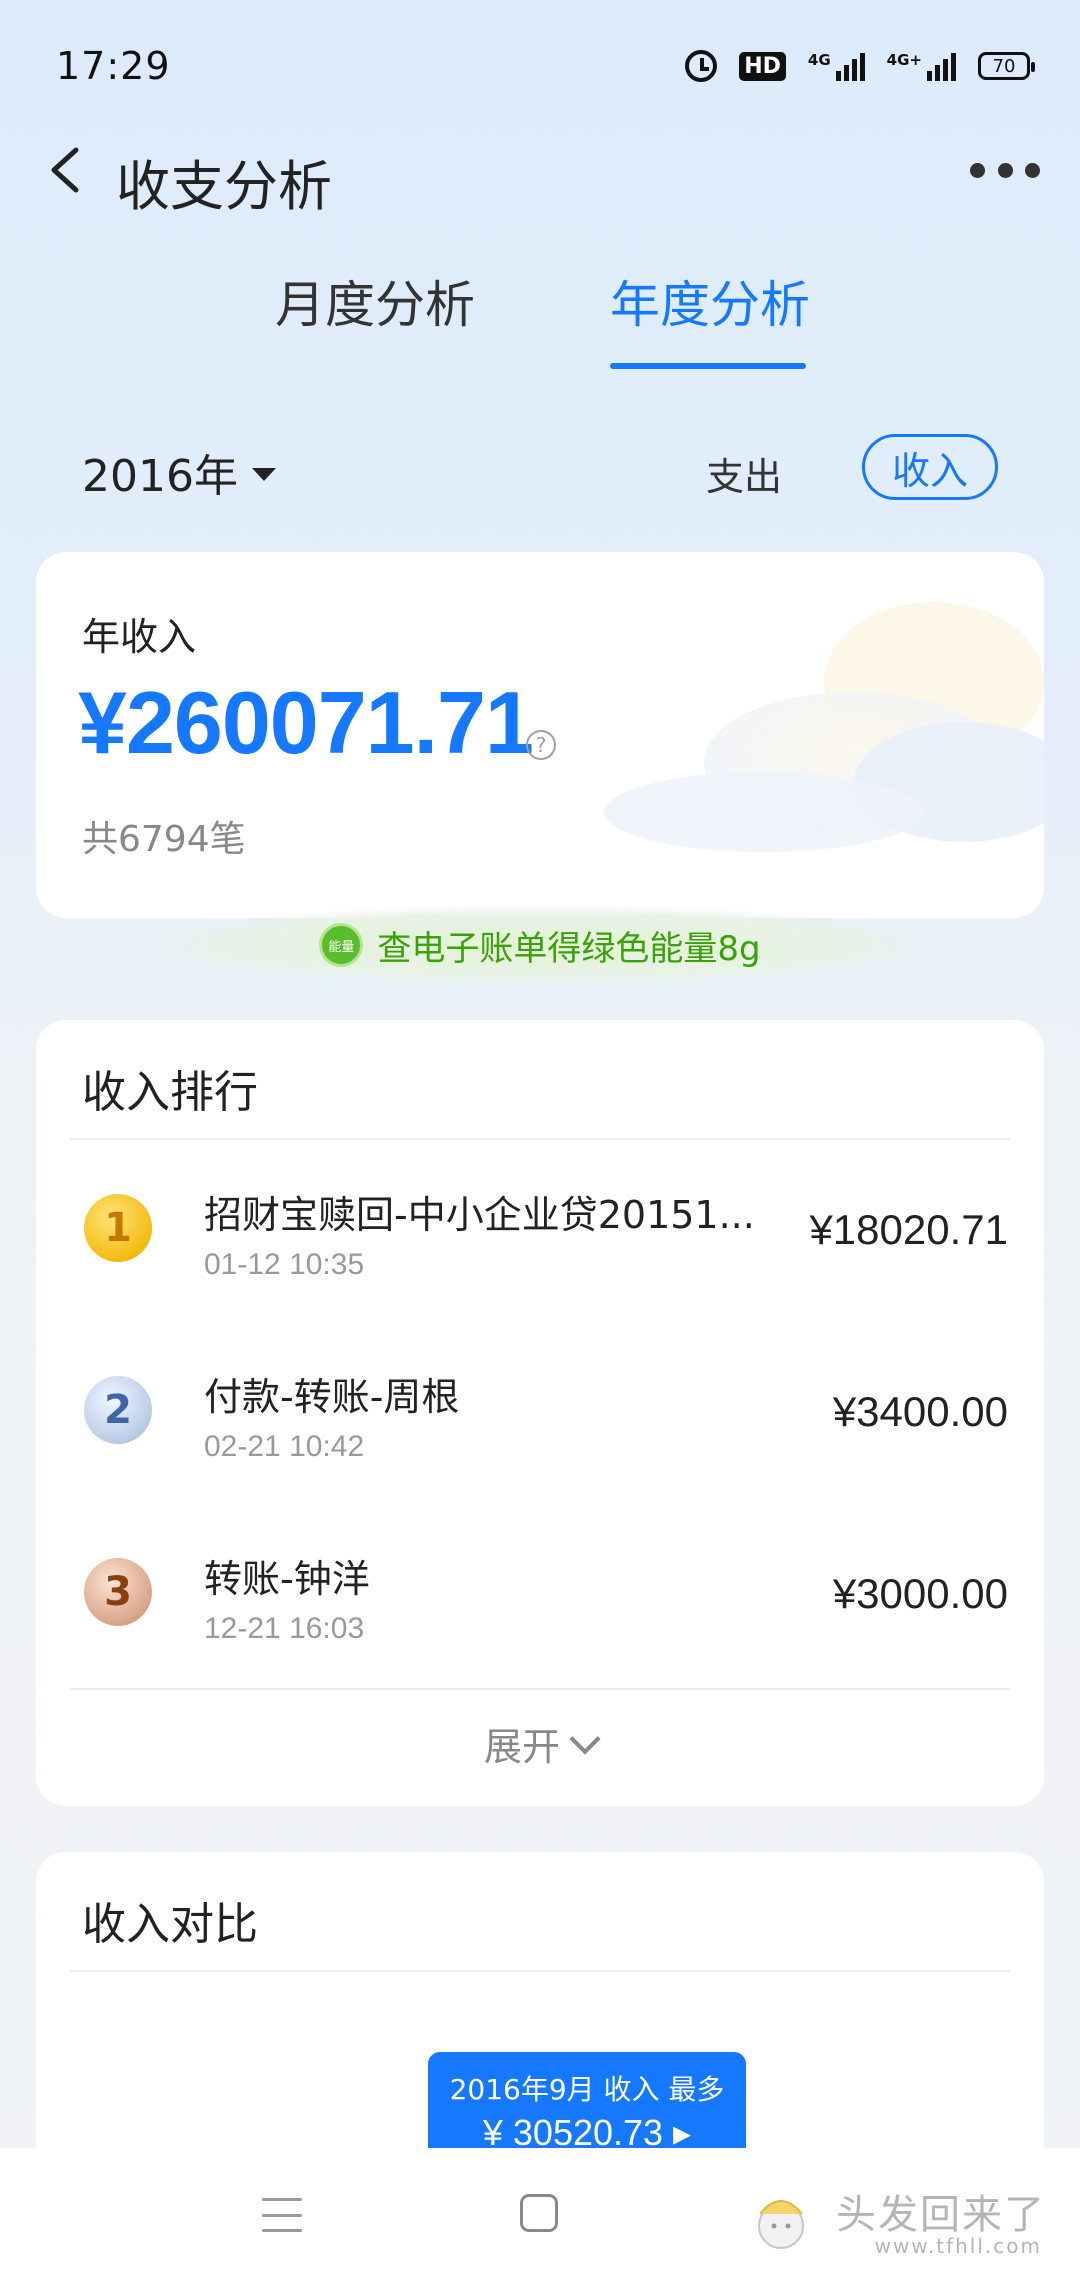 This screenshot has width=1080, height=2280. Describe the element at coordinates (941, 2215) in the screenshot. I see `watermark-text: 头发回来了` at that location.